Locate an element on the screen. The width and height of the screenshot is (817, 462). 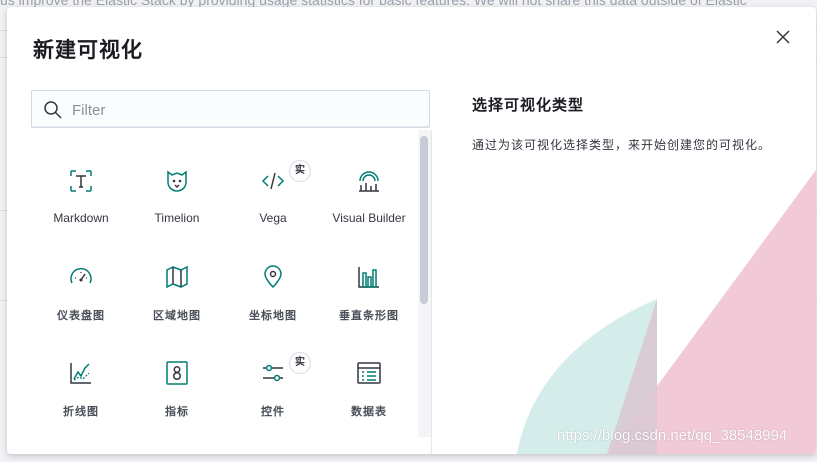
tile-visual-builder: Visual Builder is located at coordinates (369, 191).